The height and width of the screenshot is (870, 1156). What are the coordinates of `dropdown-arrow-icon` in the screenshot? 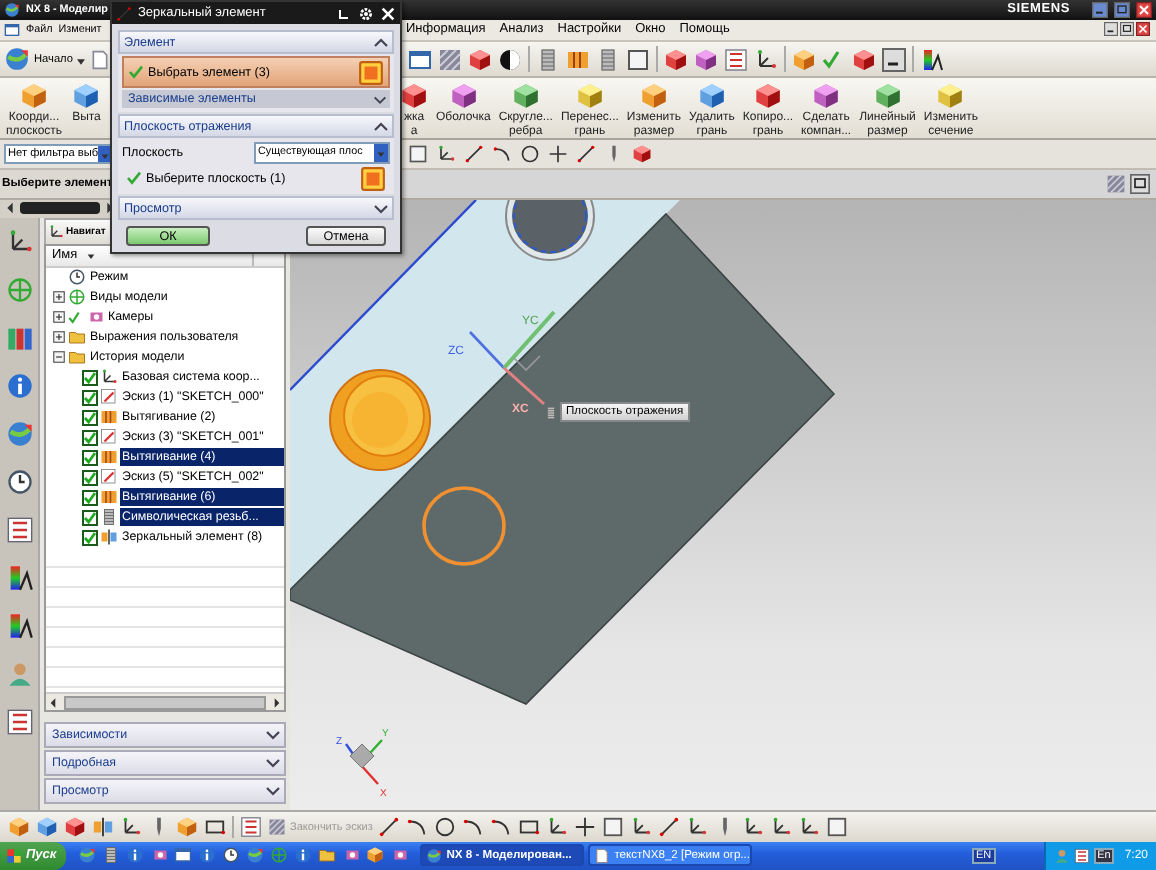 It's located at (381, 152).